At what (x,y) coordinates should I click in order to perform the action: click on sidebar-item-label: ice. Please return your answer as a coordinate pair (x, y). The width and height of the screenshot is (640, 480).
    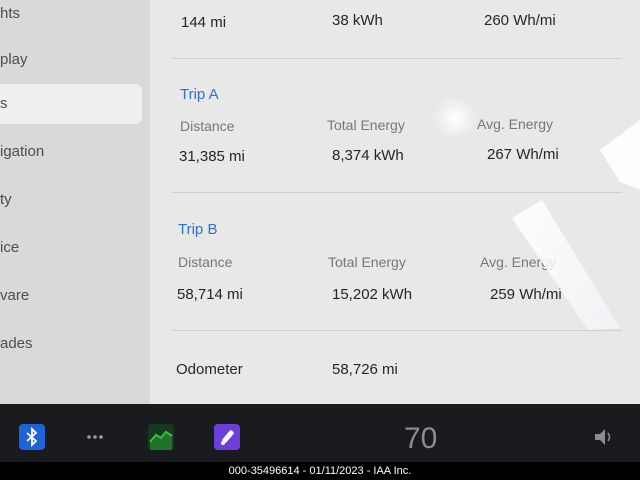
    Looking at the image, I should click on (10, 247).